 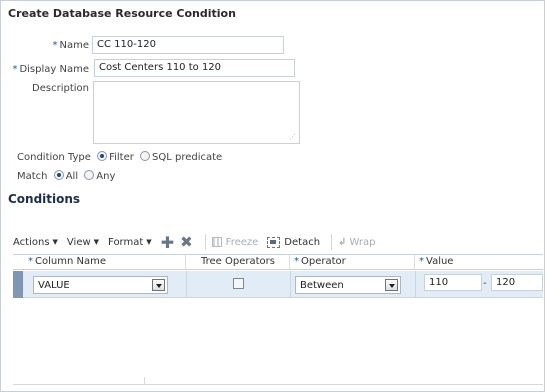 I want to click on description-label: Description, so click(x=60, y=88).